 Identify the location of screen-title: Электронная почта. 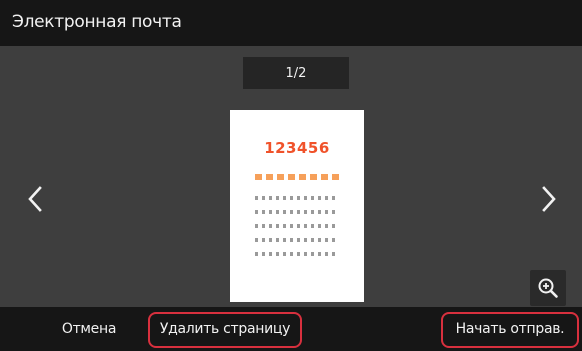
(97, 22).